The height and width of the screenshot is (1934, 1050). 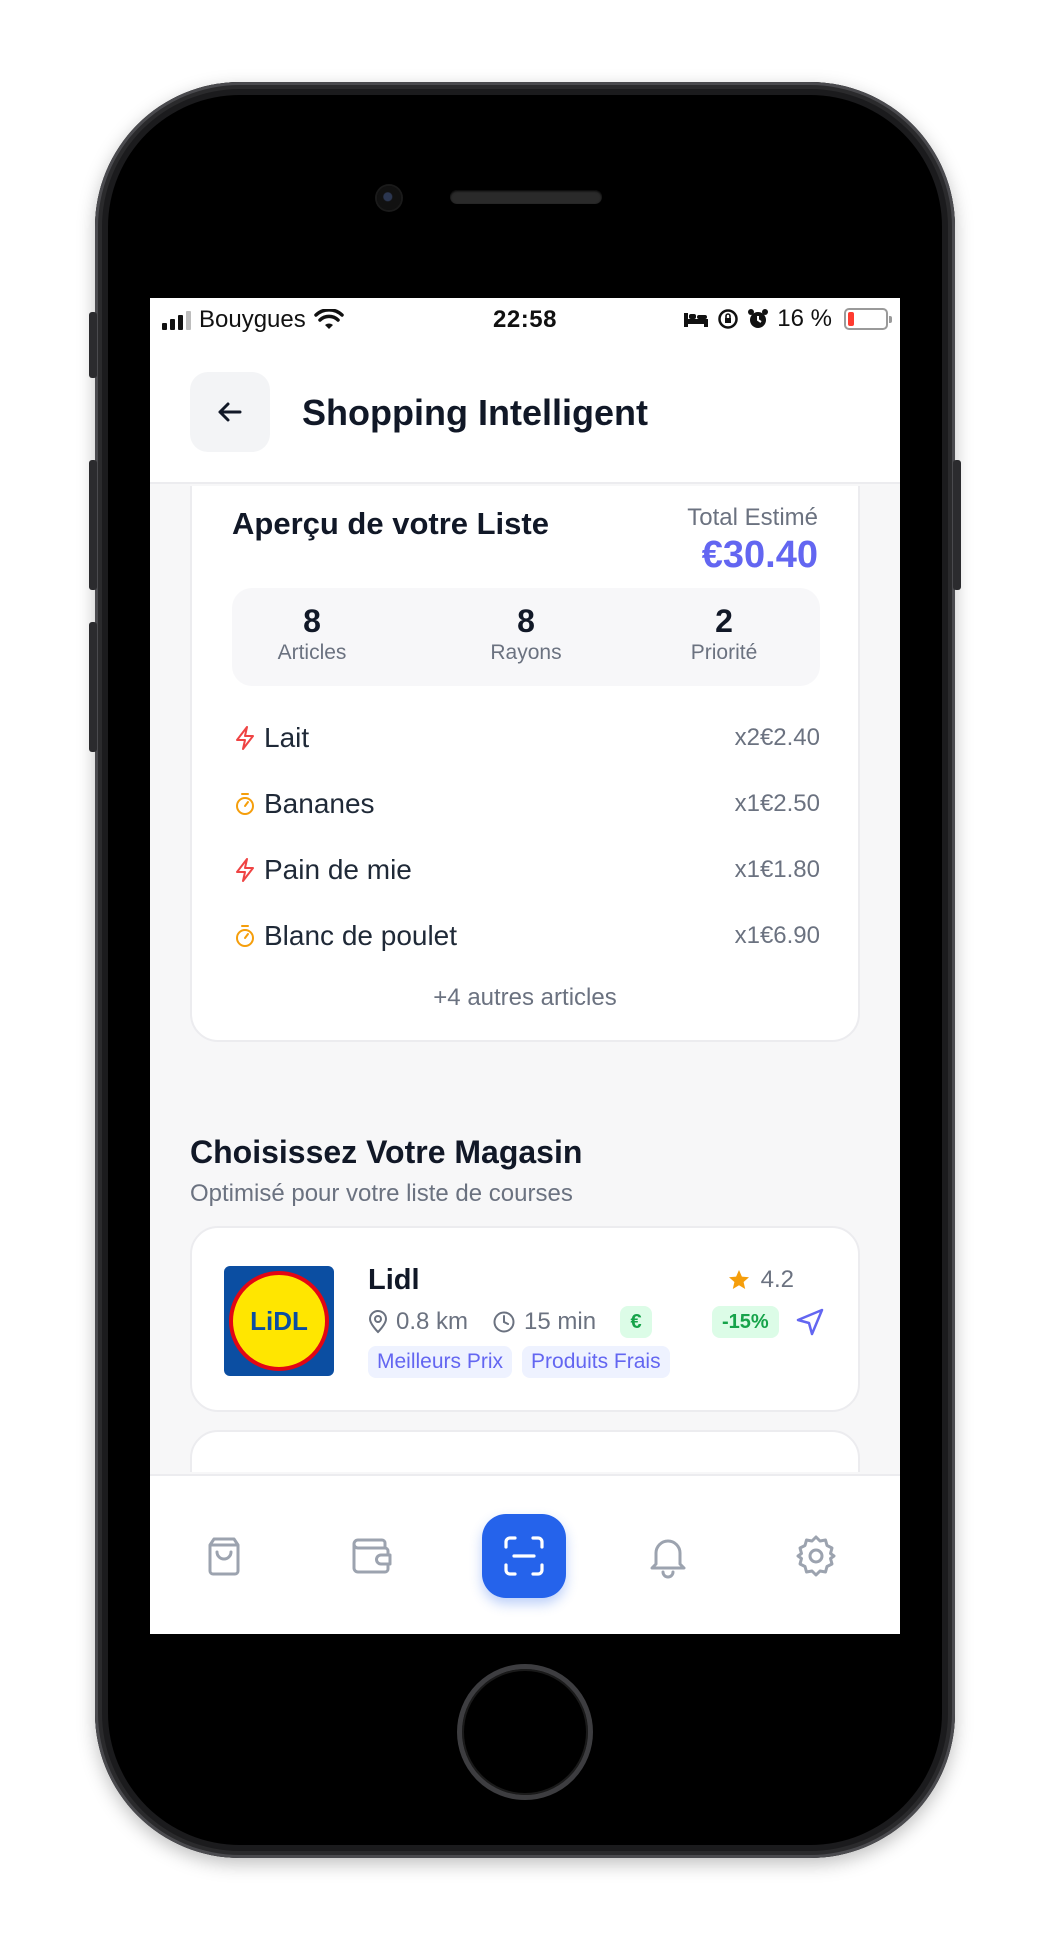 I want to click on more-items-link: +4 autres articles, so click(x=525, y=998).